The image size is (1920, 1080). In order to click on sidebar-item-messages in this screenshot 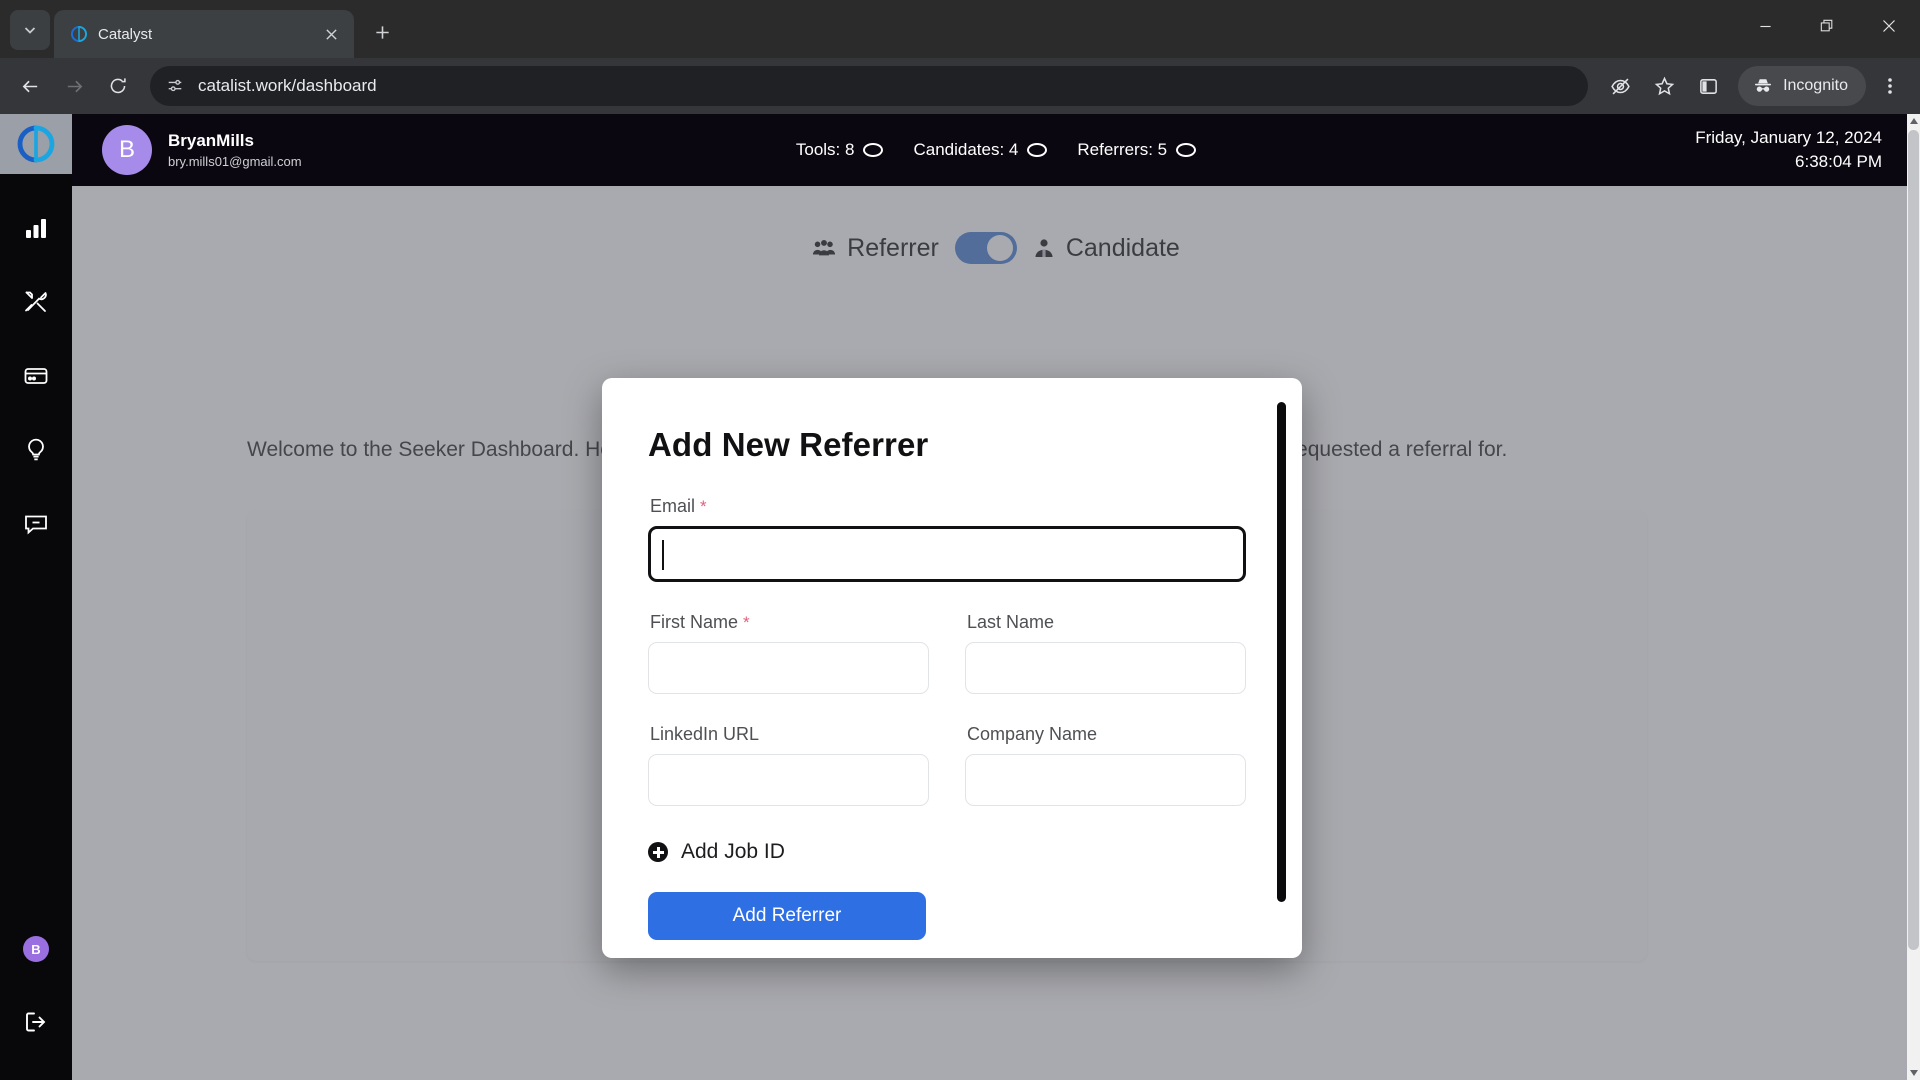, I will do `click(36, 526)`.